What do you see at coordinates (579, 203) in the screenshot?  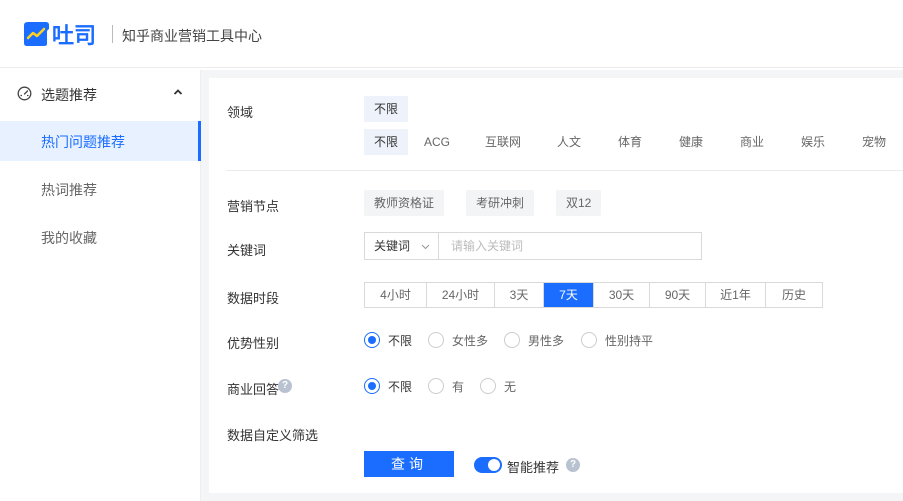 I see `node-chip-double12: 双12` at bounding box center [579, 203].